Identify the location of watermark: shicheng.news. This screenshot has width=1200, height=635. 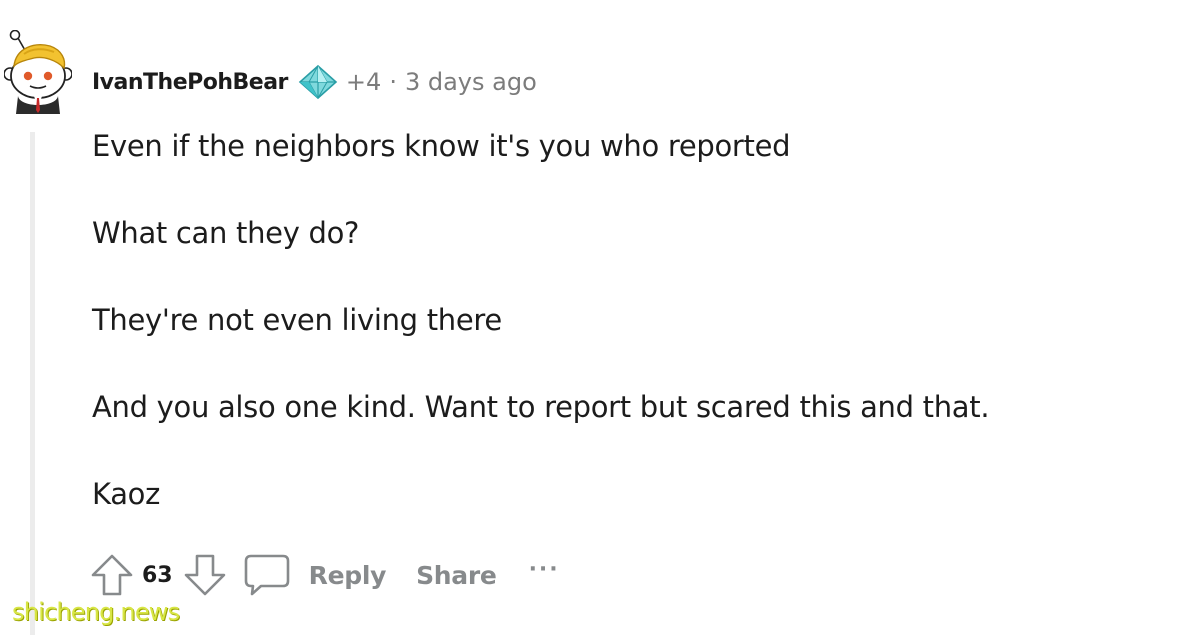
(96, 612).